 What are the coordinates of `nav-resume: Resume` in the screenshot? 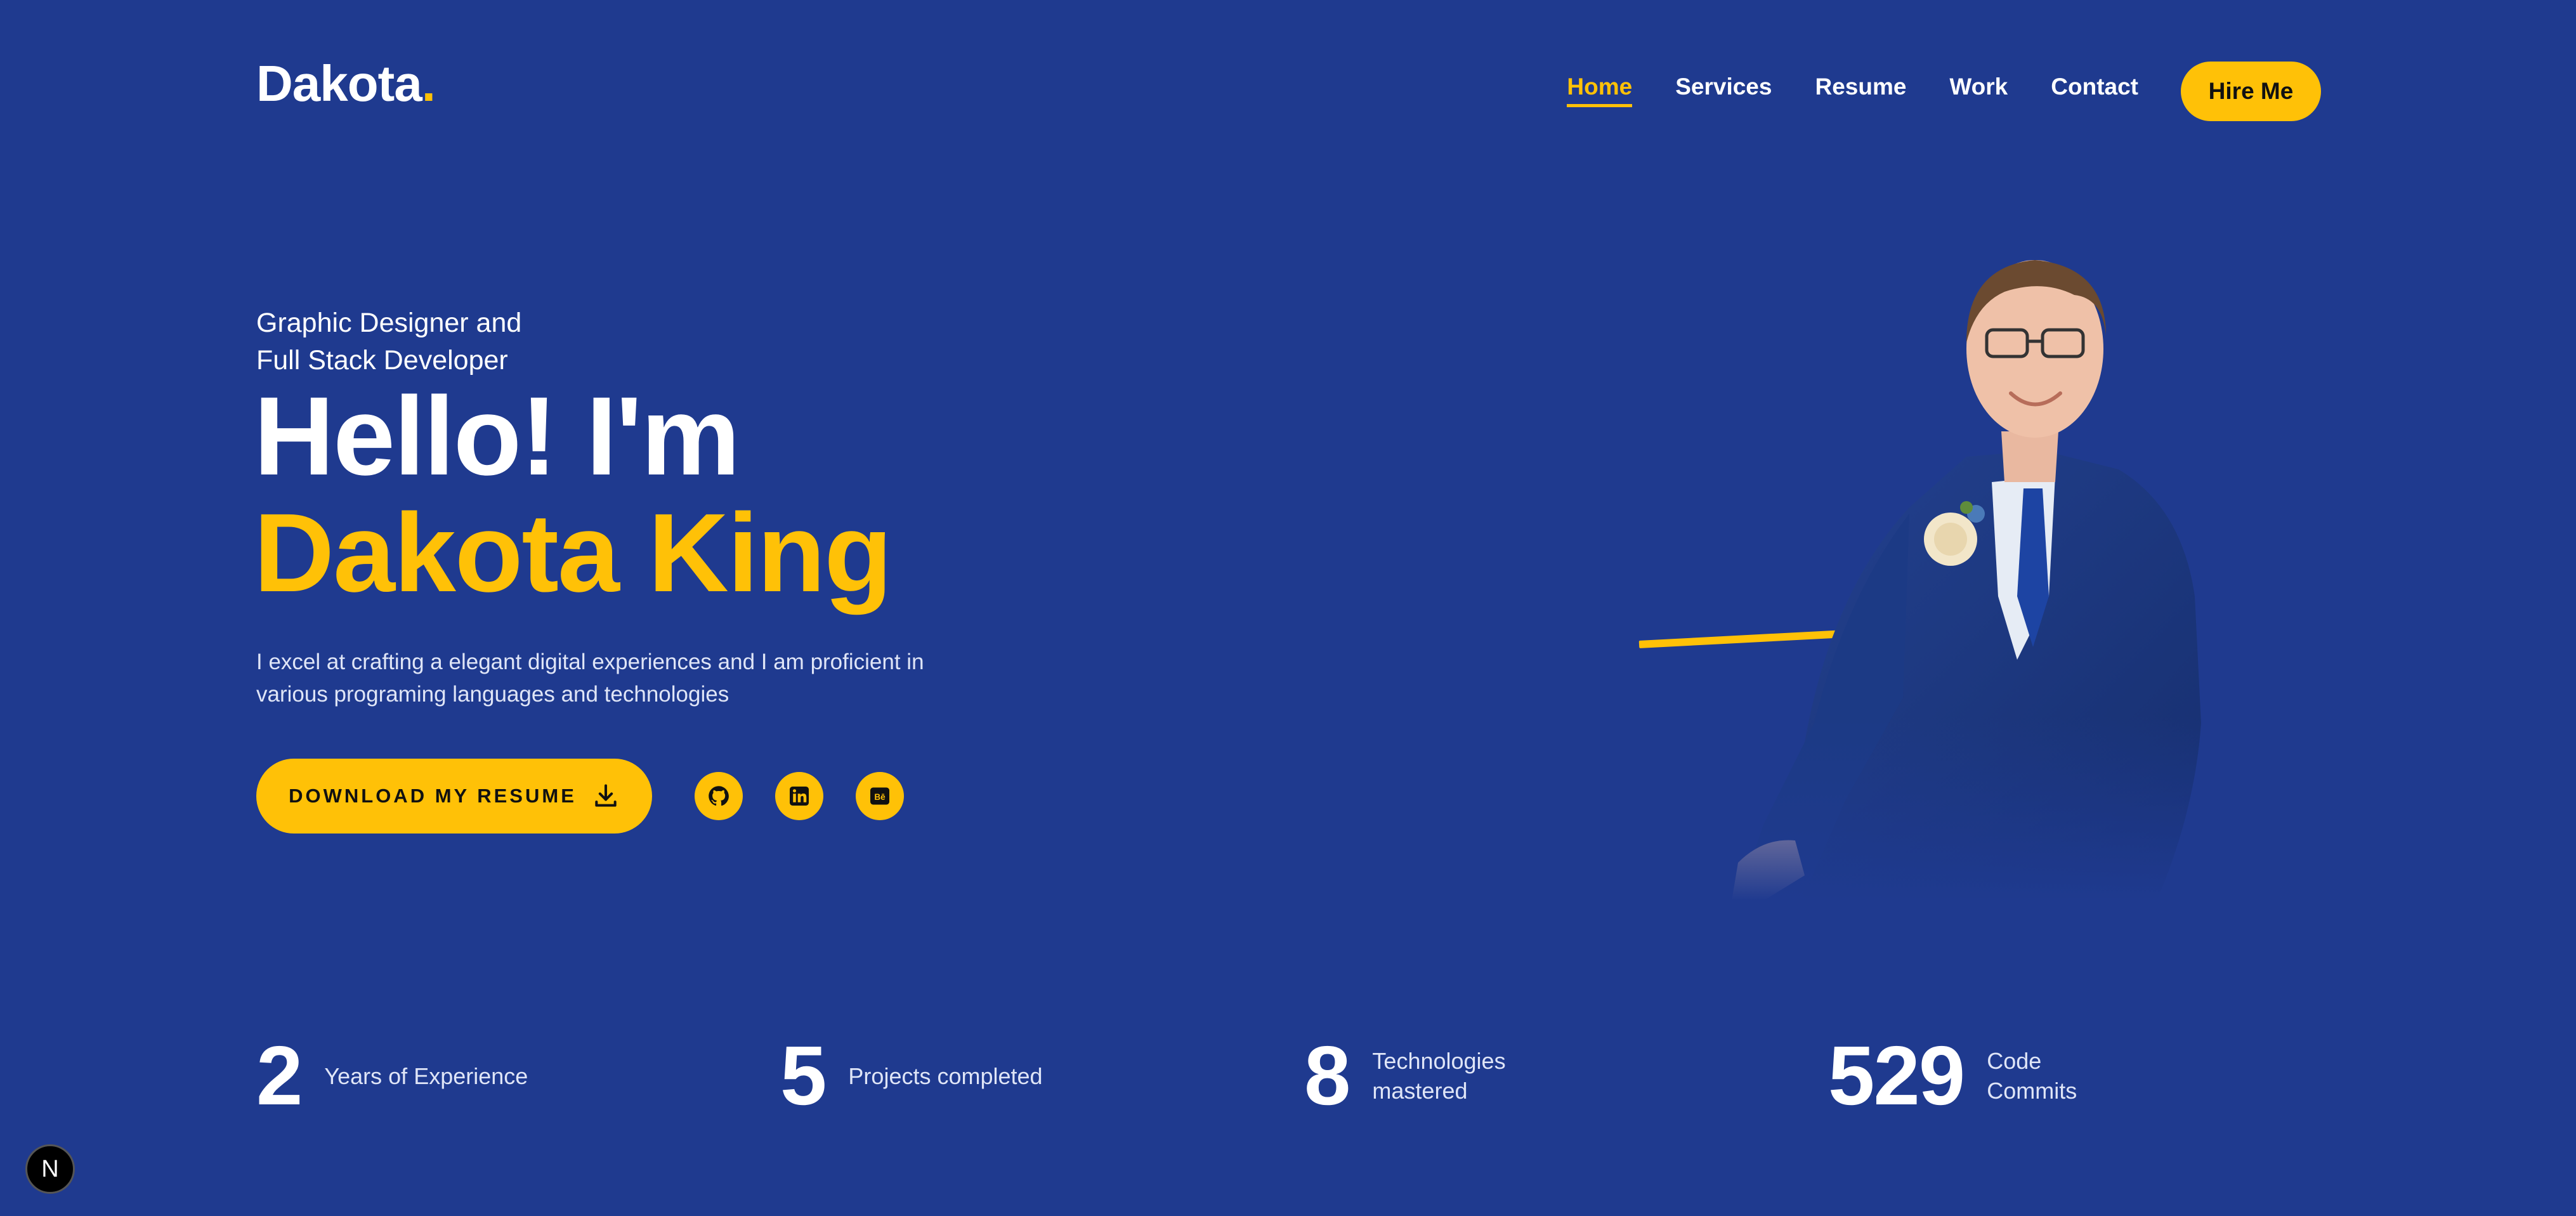 It's located at (1860, 86).